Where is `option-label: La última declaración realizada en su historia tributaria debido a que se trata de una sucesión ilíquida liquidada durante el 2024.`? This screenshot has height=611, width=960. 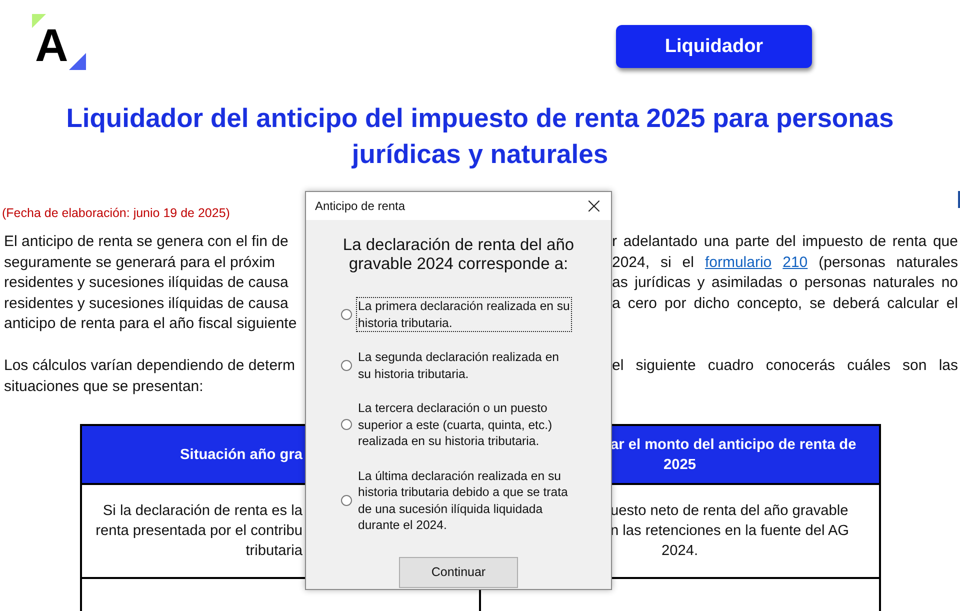 option-label: La última declaración realizada en su historia tributaria debido a que se trata de una sucesión ilíquida liquidada durante el 2024. is located at coordinates (464, 500).